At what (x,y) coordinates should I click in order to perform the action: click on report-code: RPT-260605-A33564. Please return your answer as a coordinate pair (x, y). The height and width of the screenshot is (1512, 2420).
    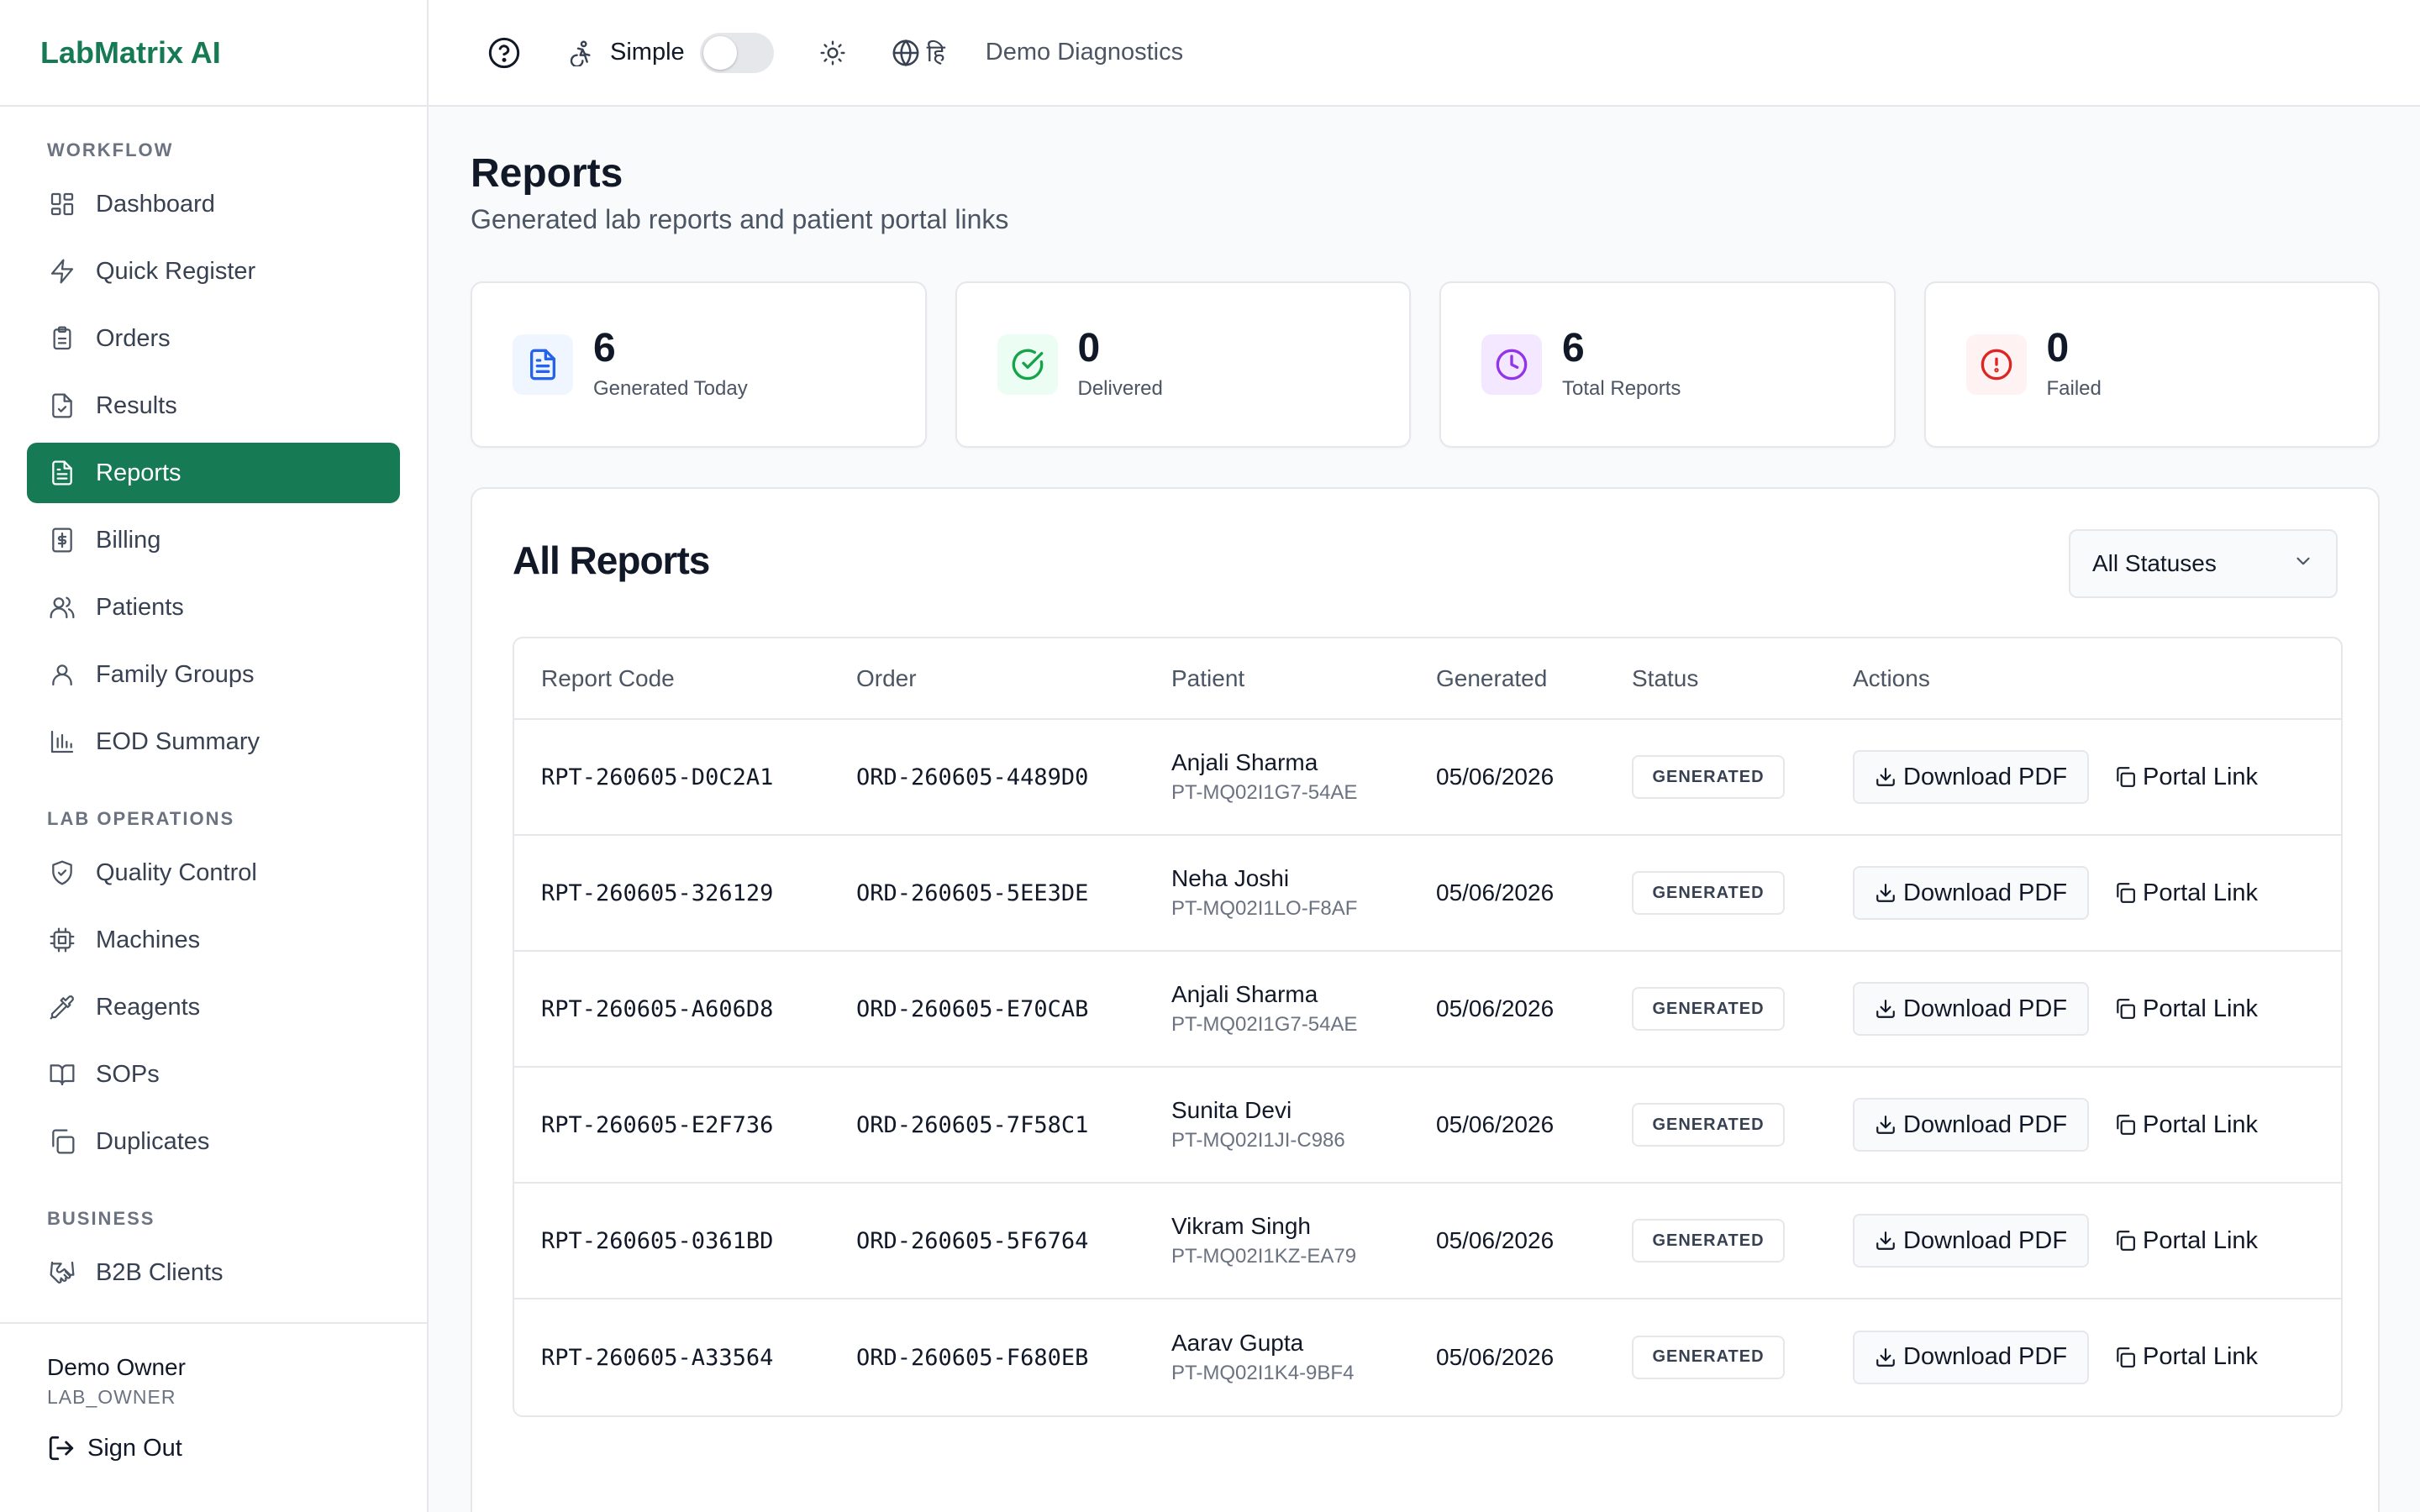
    Looking at the image, I should click on (657, 1358).